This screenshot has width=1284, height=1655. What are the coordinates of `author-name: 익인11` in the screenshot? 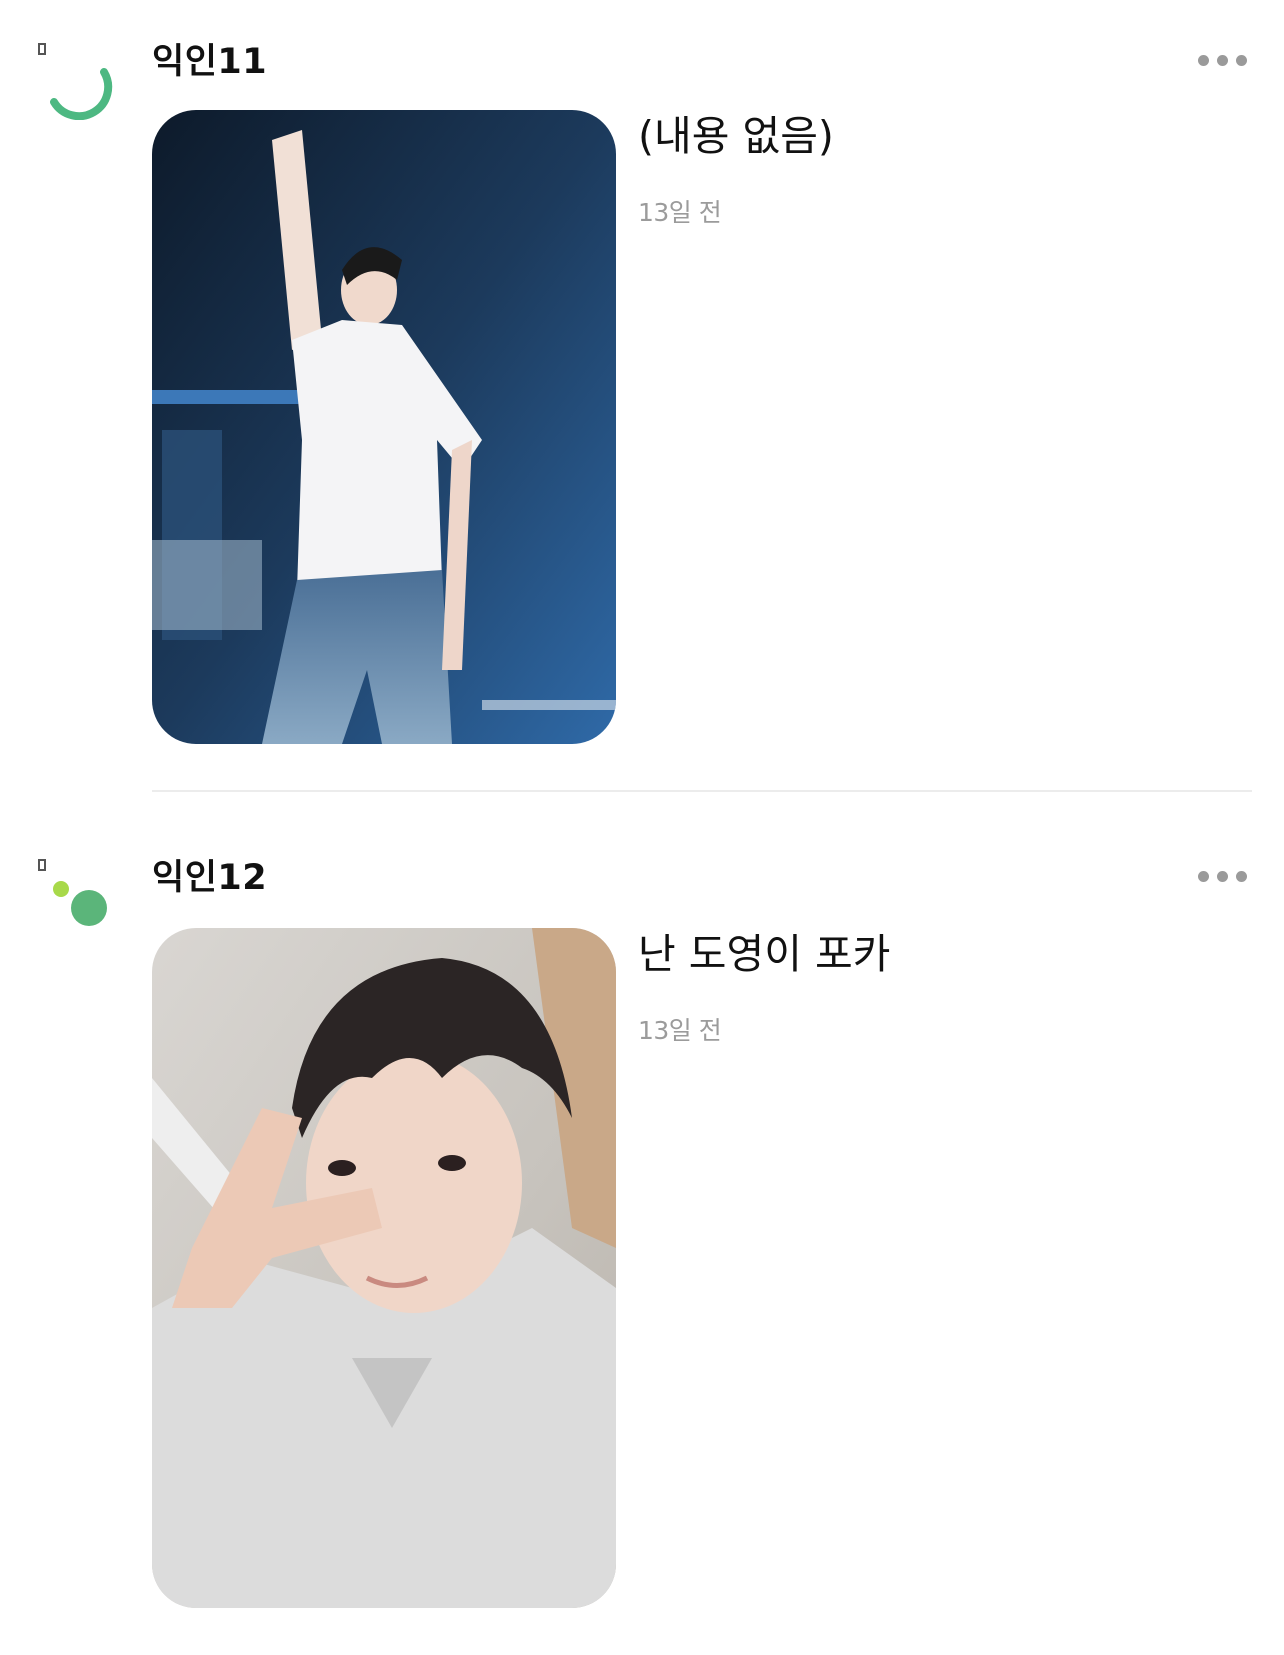 It's located at (209, 62).